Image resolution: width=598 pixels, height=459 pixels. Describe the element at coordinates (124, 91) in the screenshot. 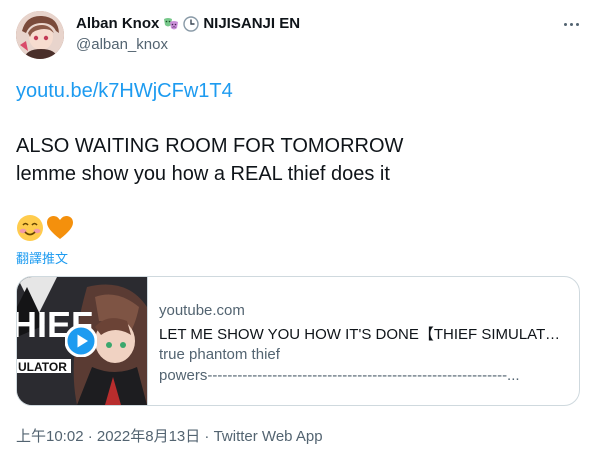

I see `tweet-link: youtu.be/k7HWjCFw1T4` at that location.